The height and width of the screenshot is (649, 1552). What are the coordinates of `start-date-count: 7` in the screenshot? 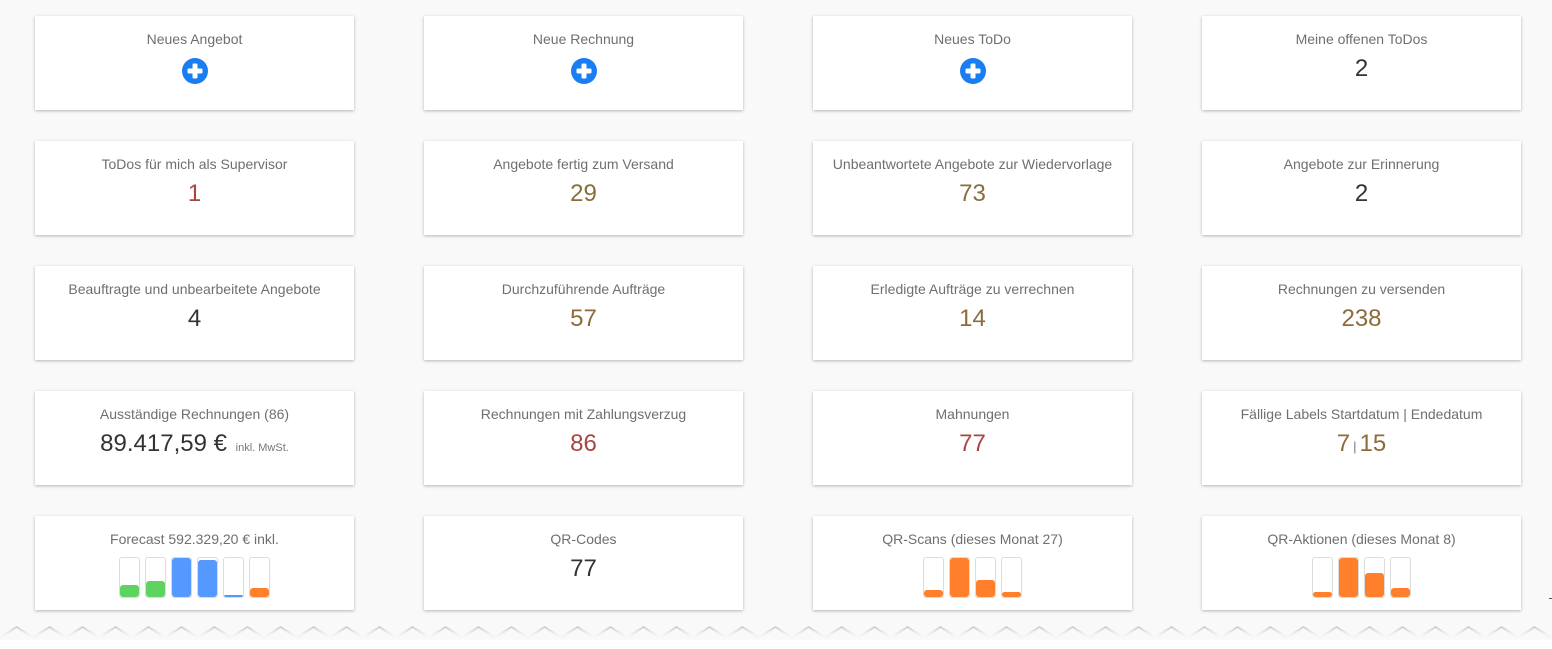 It's located at (1343, 443).